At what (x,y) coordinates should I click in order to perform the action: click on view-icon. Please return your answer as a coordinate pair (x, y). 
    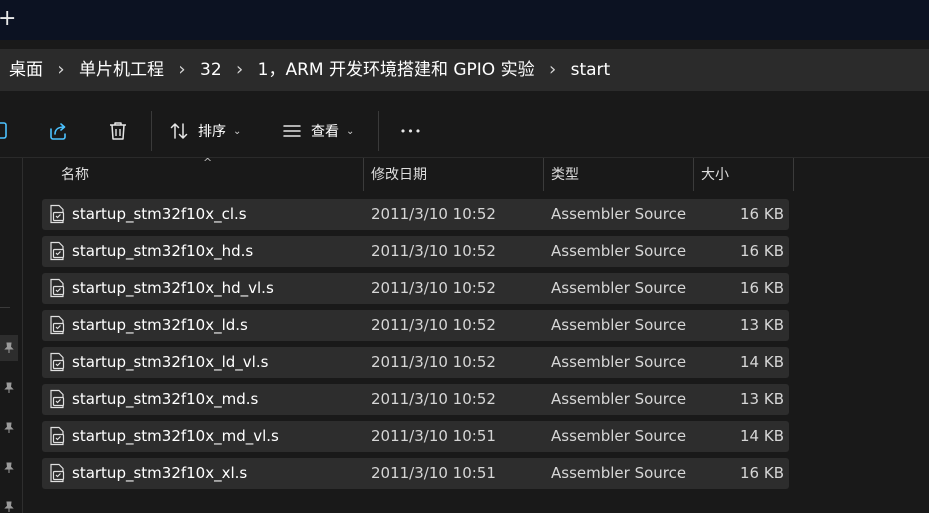
    Looking at the image, I should click on (292, 131).